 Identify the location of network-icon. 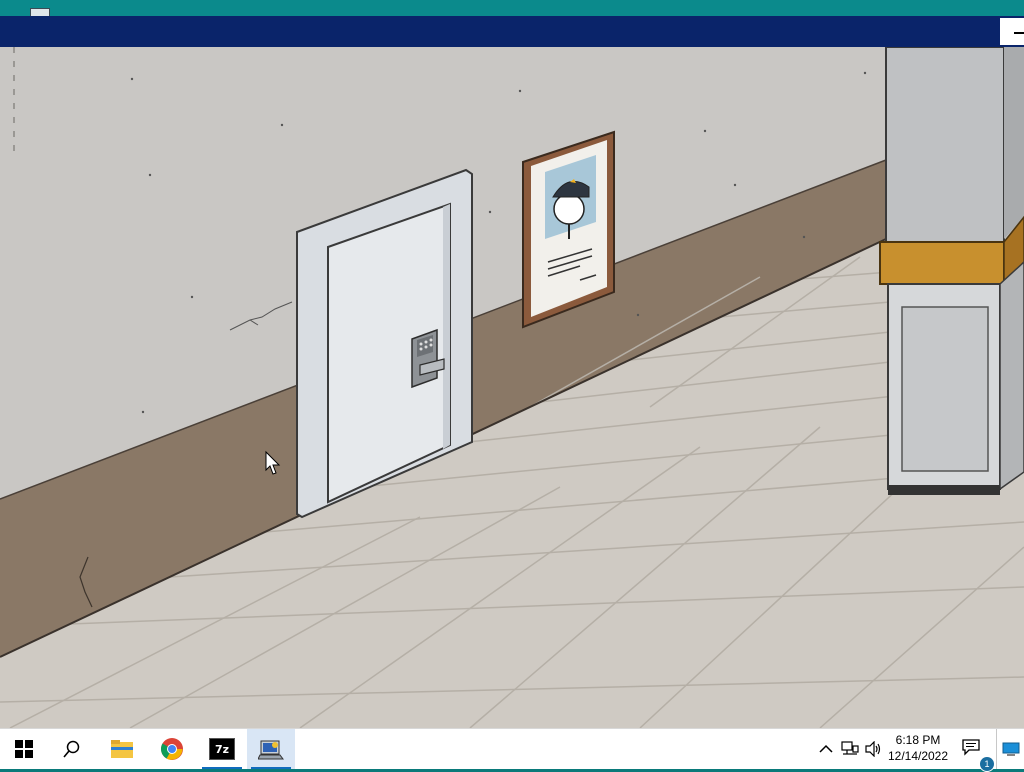
(850, 748).